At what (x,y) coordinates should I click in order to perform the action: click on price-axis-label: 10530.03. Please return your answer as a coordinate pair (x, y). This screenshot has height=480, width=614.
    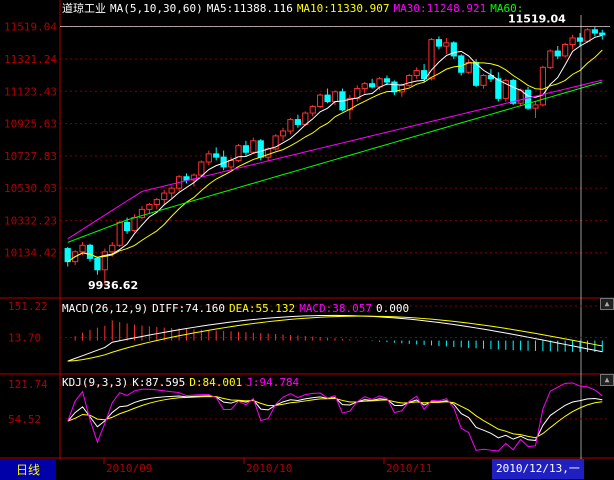
    Looking at the image, I should click on (30, 188).